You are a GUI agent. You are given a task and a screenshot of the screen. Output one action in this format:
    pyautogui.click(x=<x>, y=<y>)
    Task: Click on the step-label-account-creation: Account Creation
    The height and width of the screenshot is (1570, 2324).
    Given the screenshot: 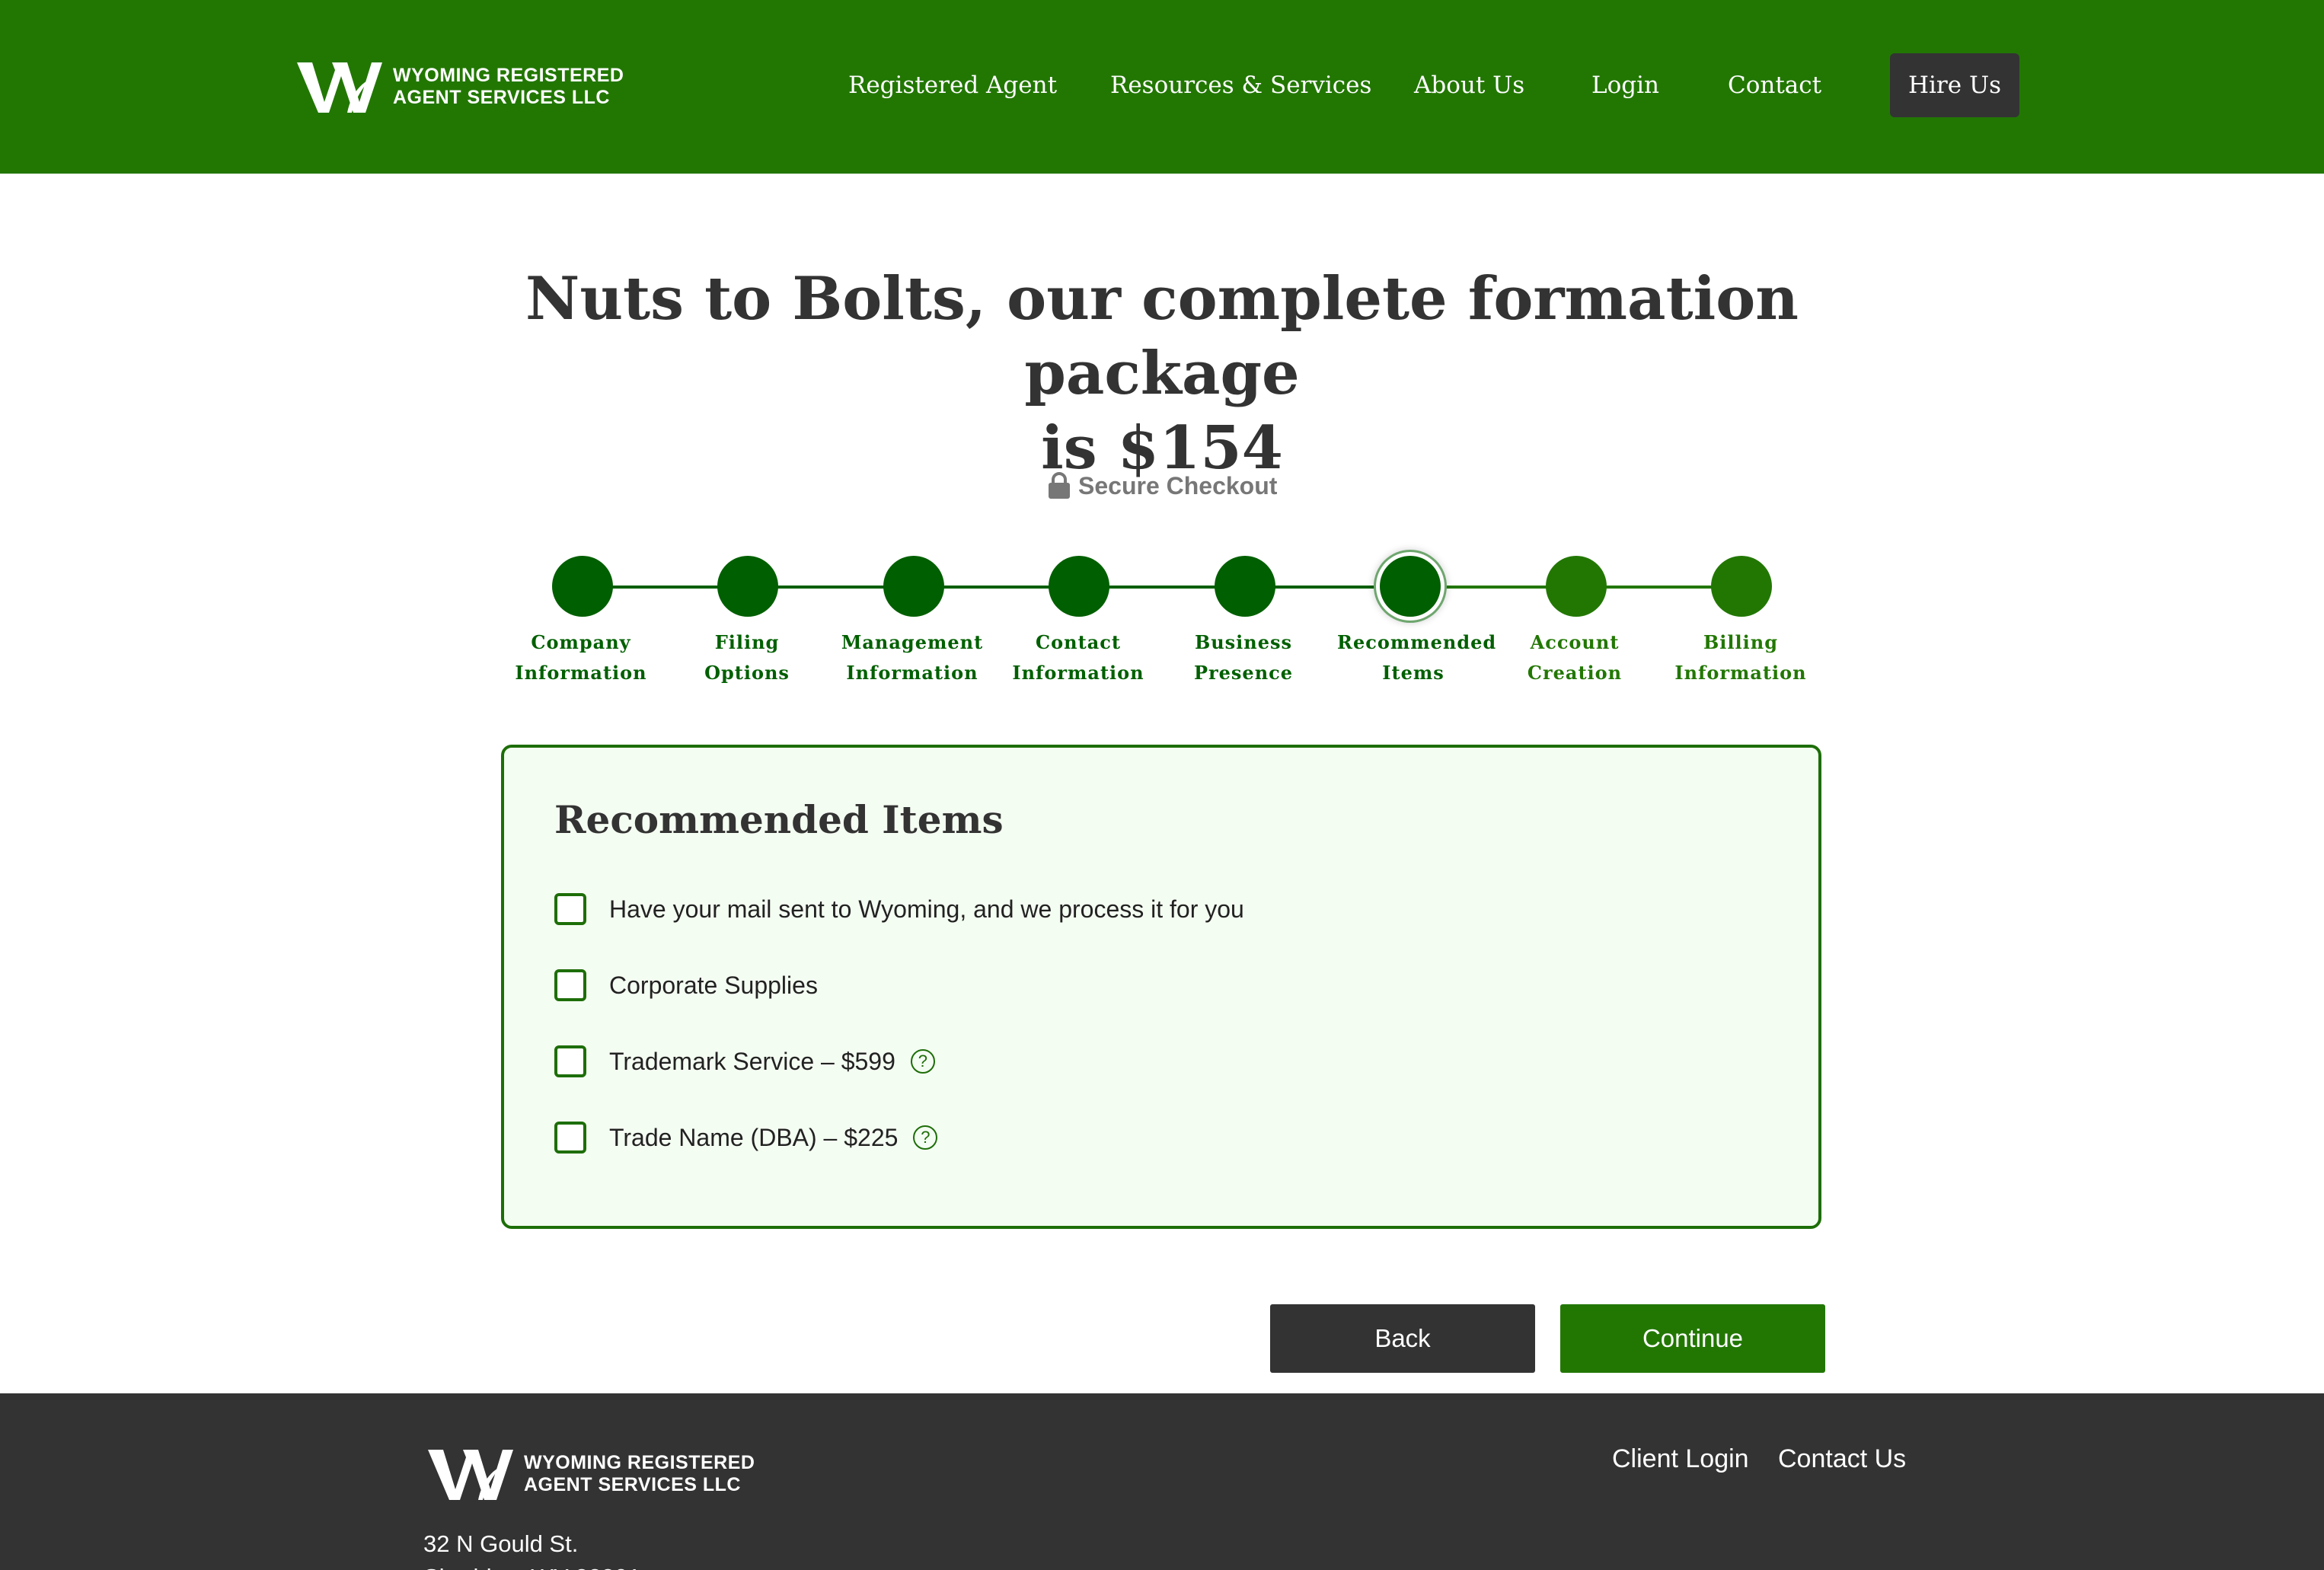 What is the action you would take?
    pyautogui.click(x=1575, y=657)
    